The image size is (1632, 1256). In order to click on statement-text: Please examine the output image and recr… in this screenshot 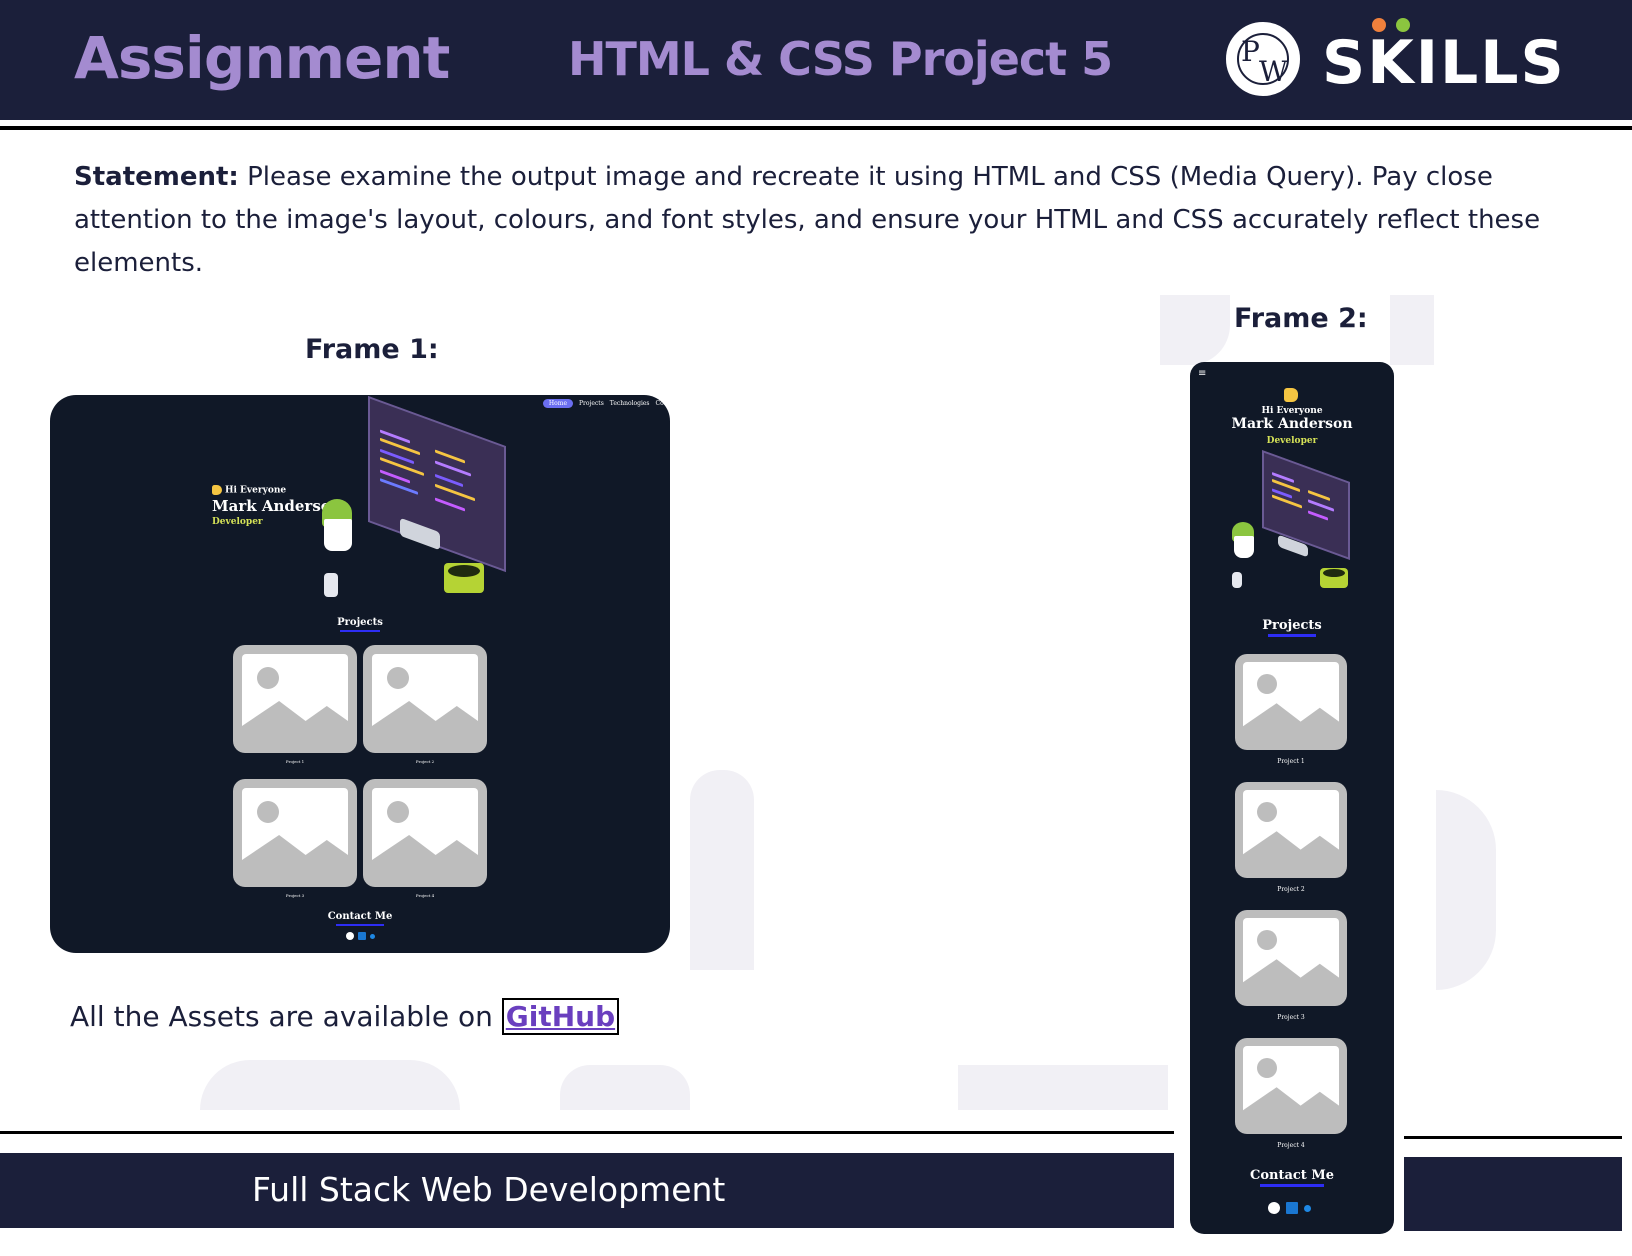, I will do `click(807, 220)`.